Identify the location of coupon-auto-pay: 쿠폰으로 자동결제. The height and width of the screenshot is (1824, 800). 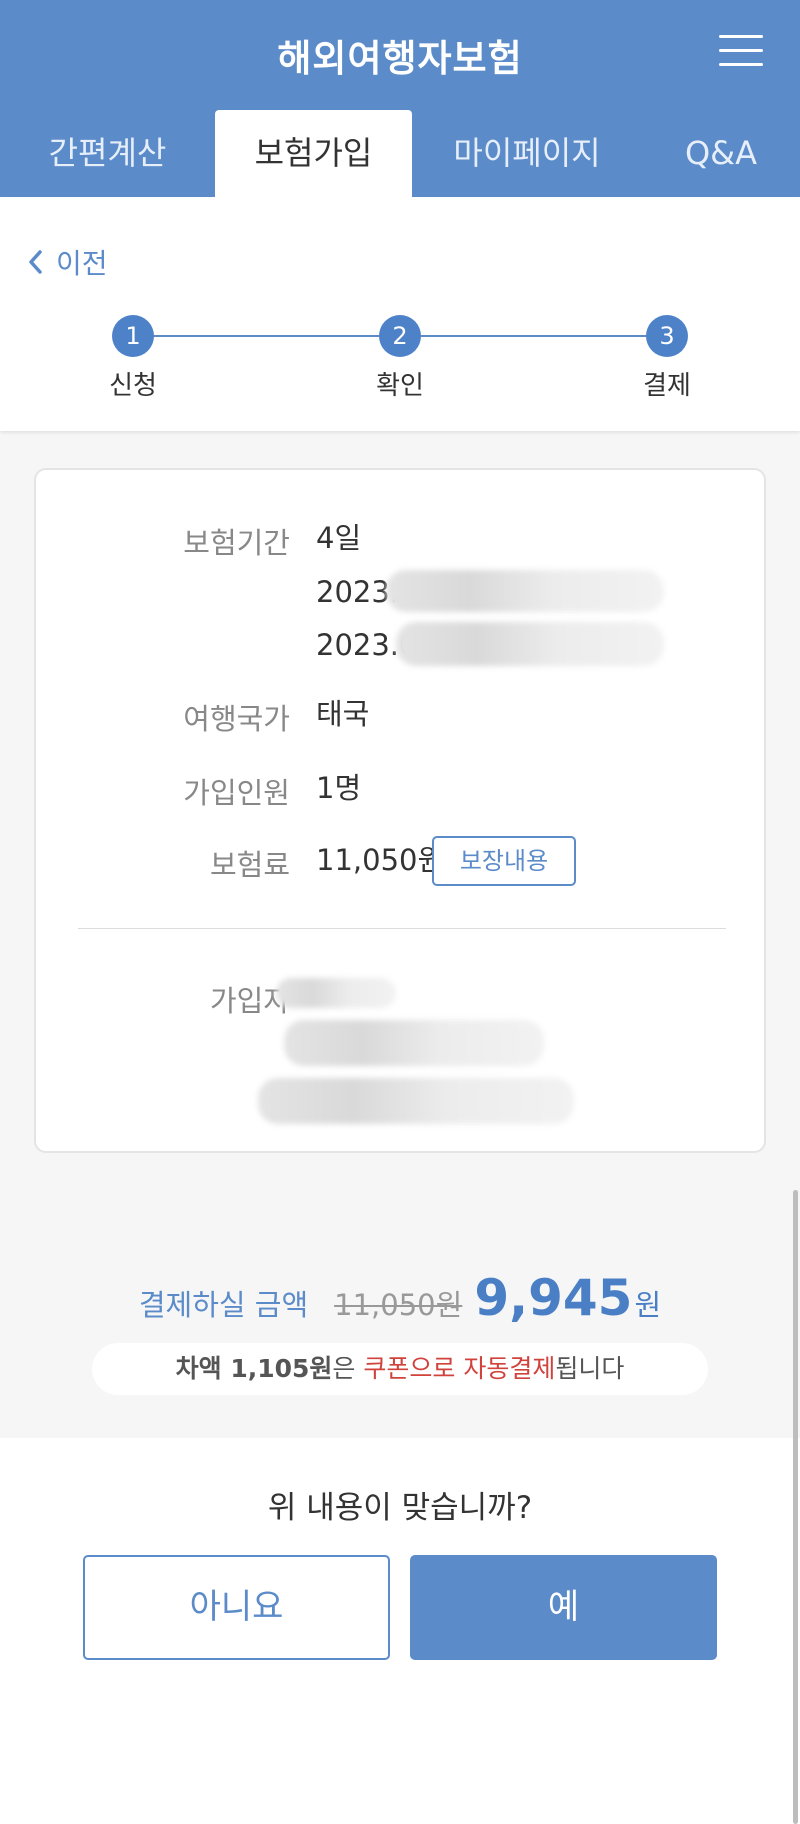
(459, 1368).